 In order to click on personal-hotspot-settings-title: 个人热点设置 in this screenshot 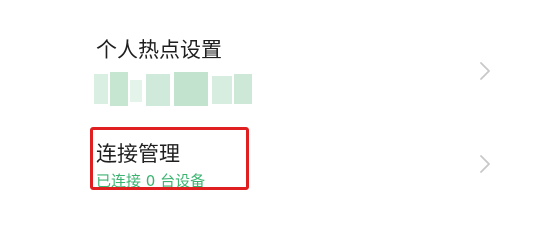, I will do `click(159, 50)`.